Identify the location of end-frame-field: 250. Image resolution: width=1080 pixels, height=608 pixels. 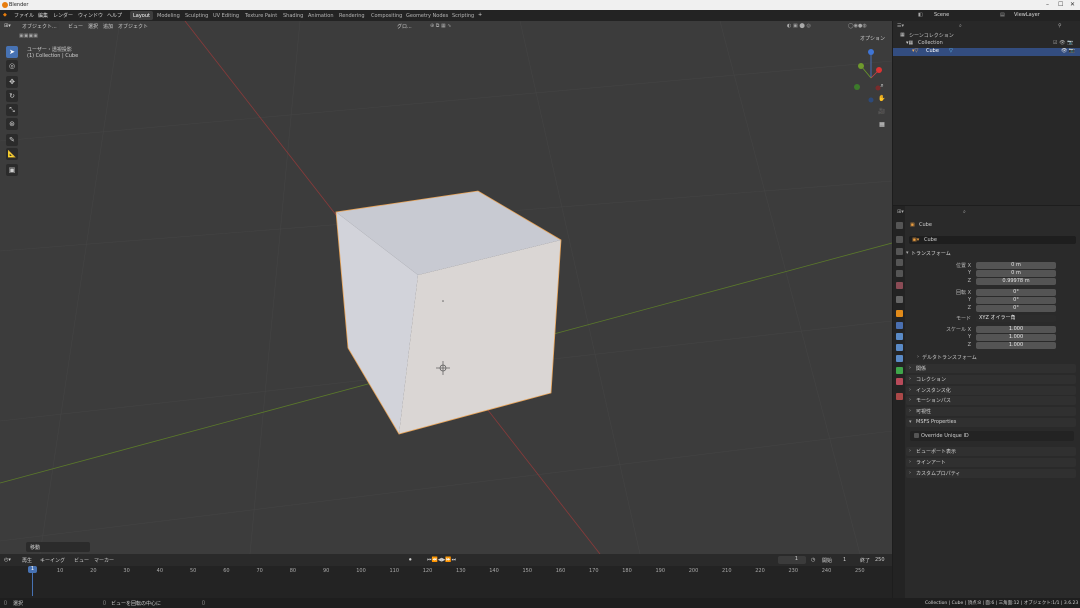
(880, 560).